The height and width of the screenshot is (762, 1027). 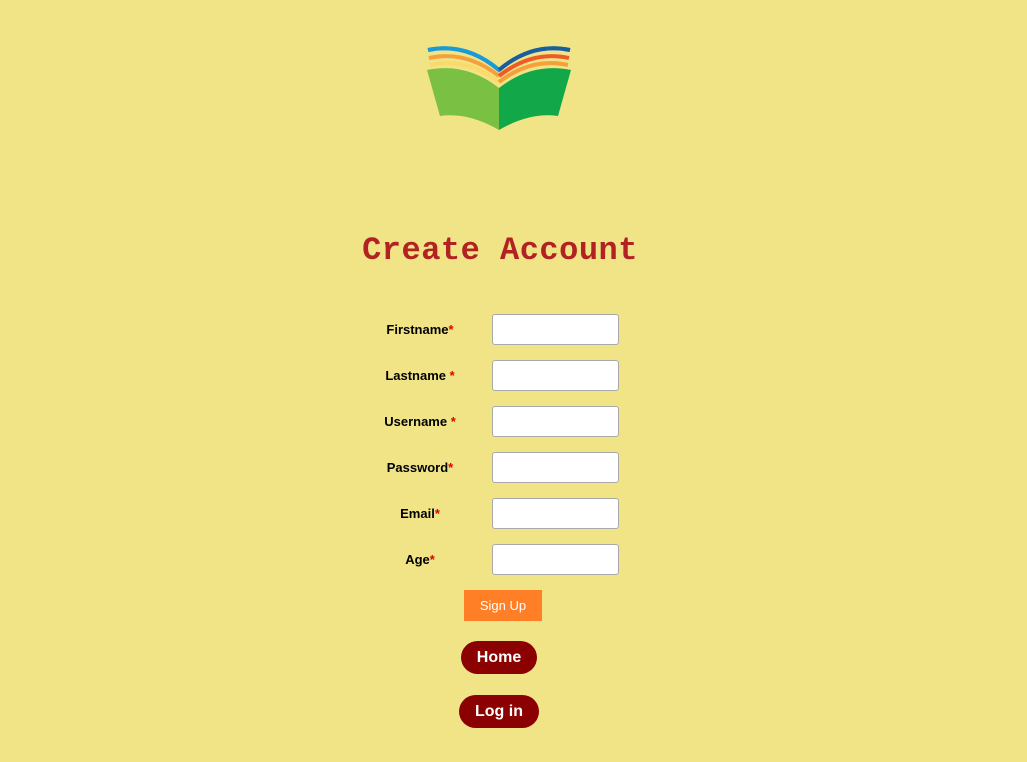 What do you see at coordinates (420, 421) in the screenshot?
I see `username-label: Username *` at bounding box center [420, 421].